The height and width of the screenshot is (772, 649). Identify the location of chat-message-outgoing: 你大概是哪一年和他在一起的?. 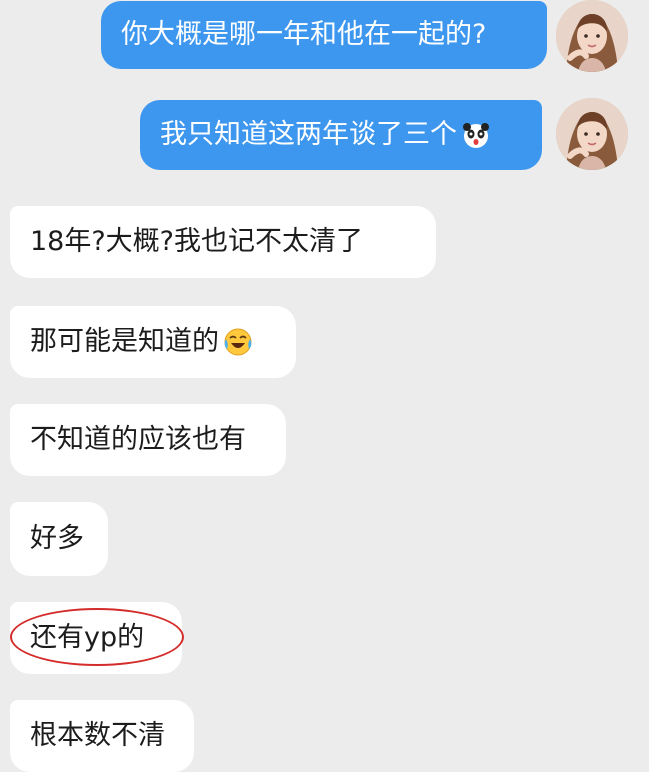
(324, 35).